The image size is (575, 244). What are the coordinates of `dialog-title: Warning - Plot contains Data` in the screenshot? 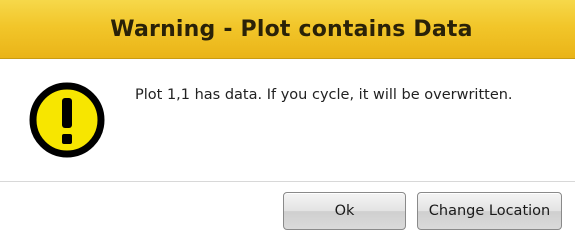 It's located at (291, 29).